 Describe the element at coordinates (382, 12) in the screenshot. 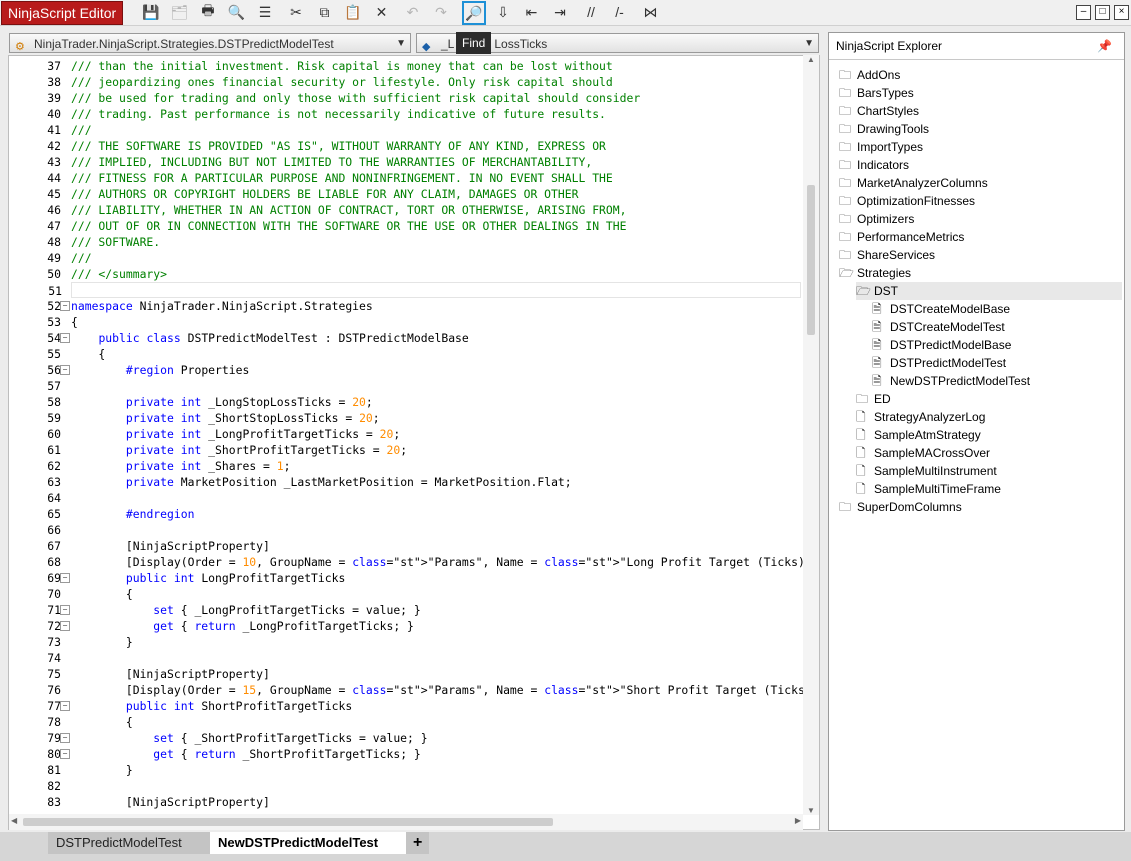

I see `delete-icon: ✕` at that location.